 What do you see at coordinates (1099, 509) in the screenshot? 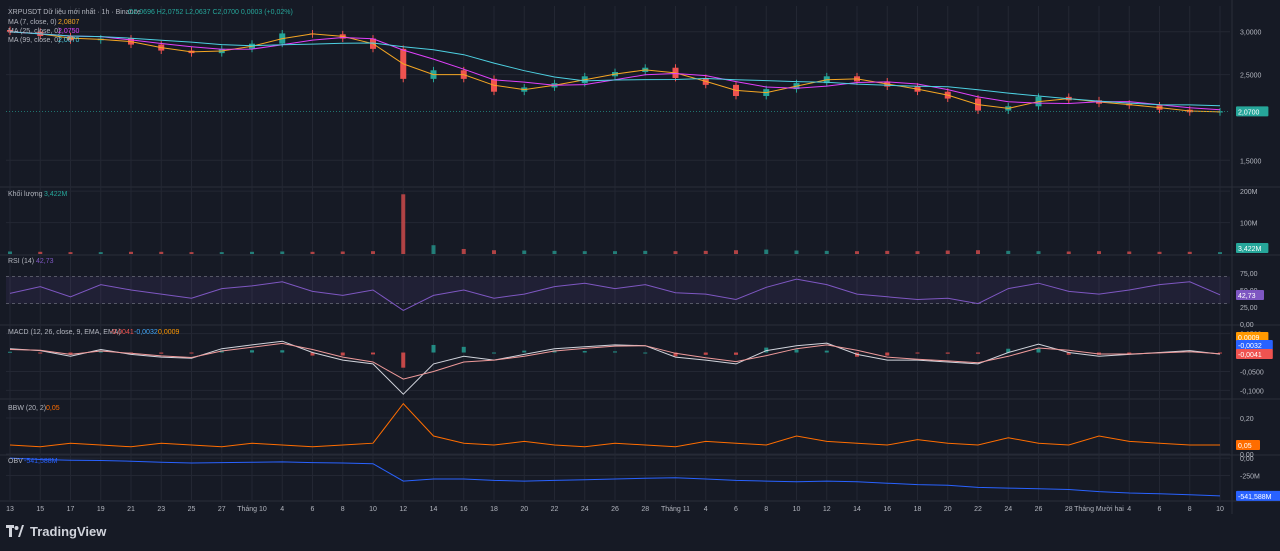
I see `x-tick-label: Tháng Mười hai` at bounding box center [1099, 509].